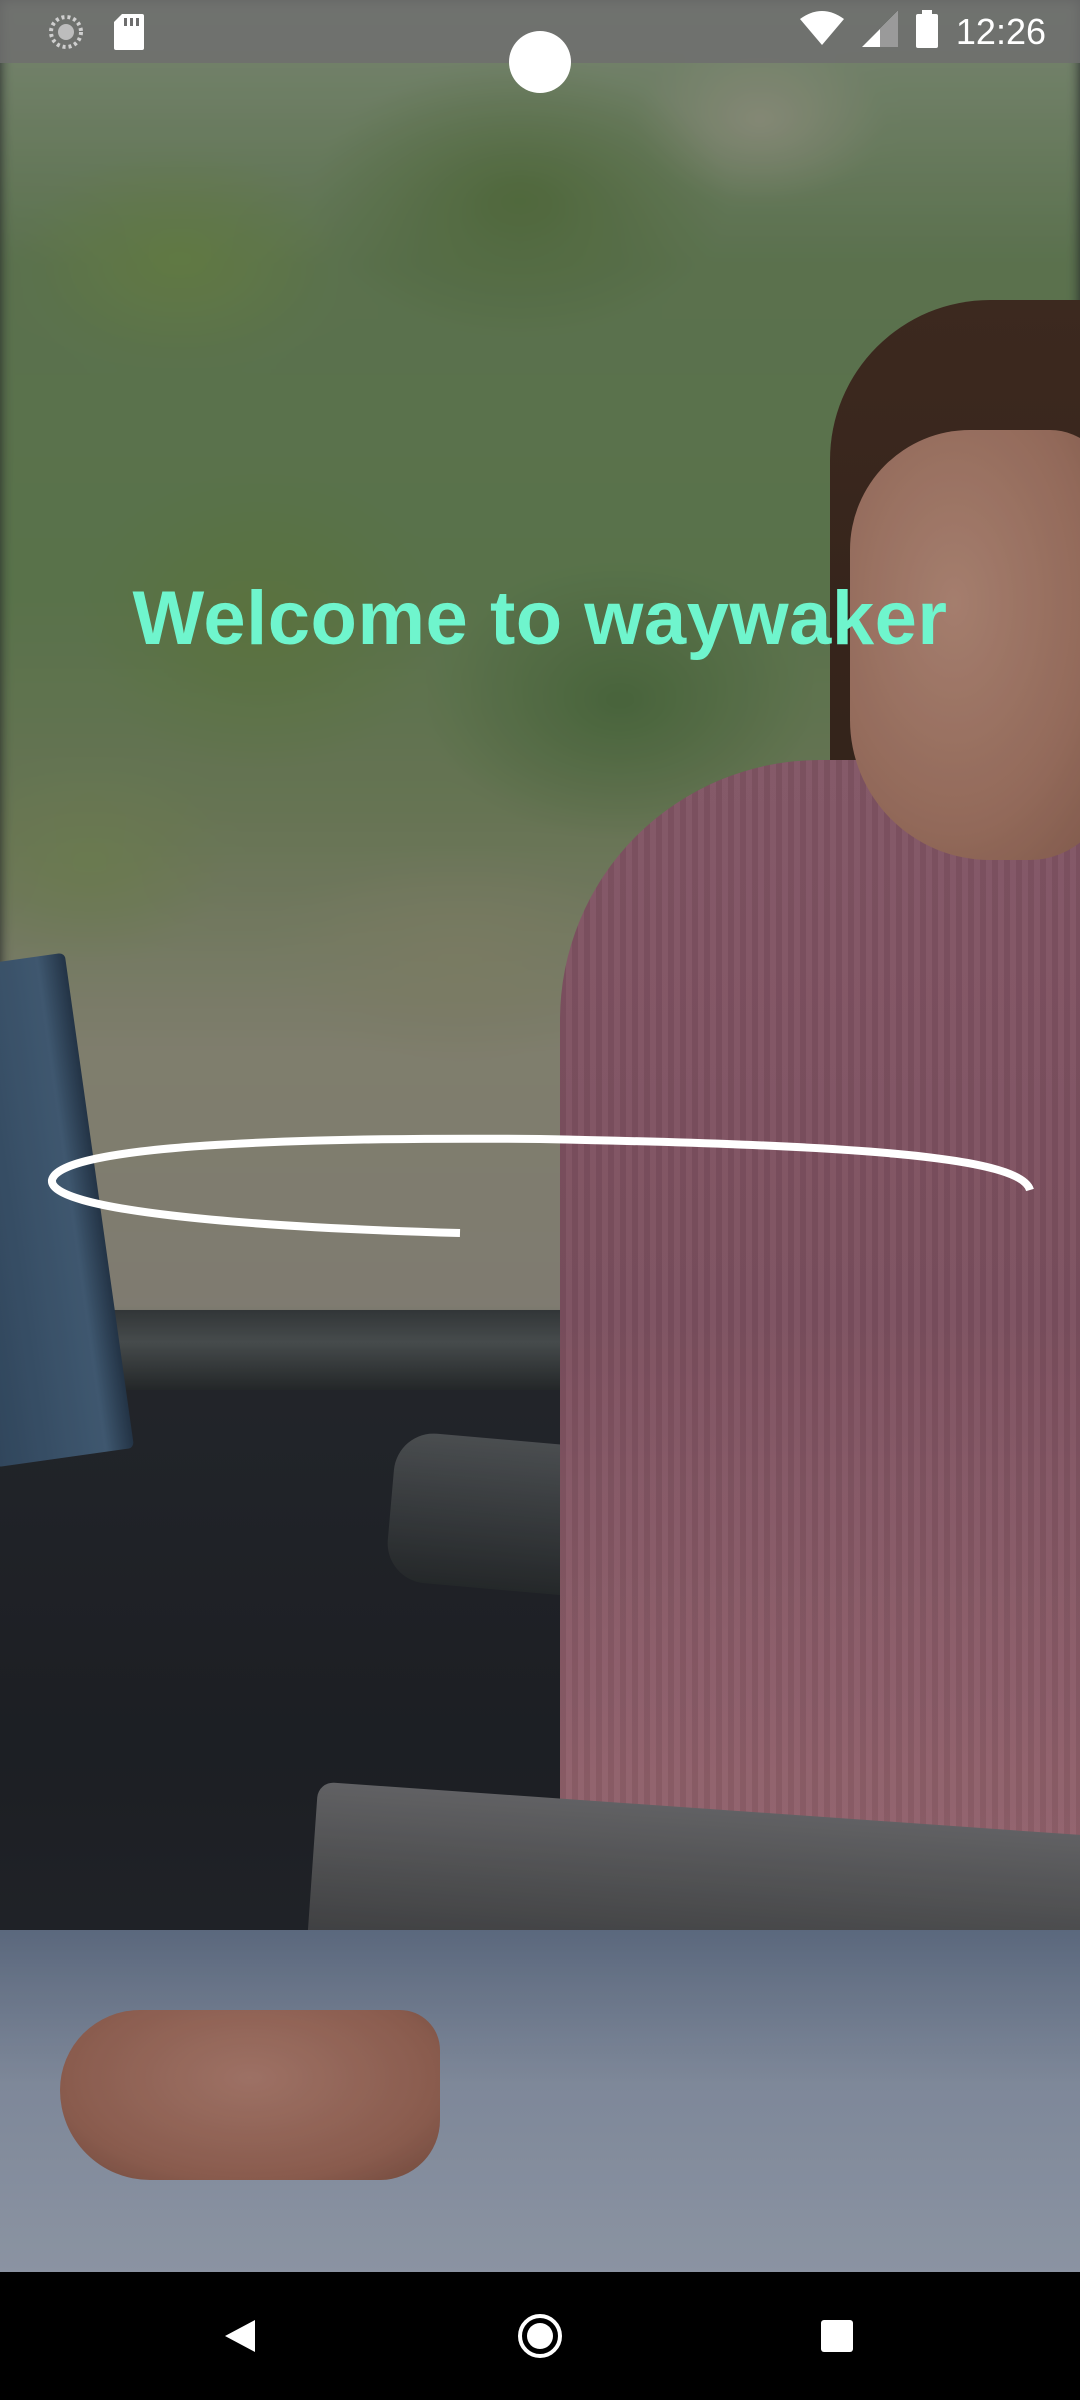  What do you see at coordinates (1000, 31) in the screenshot?
I see `status-time: 12:26` at bounding box center [1000, 31].